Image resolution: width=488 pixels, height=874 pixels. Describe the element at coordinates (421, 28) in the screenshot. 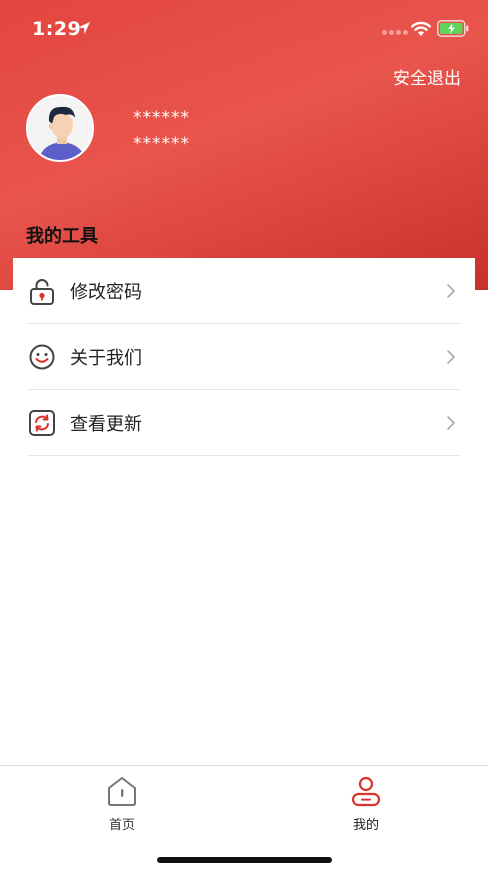

I see `wifi-icon` at that location.